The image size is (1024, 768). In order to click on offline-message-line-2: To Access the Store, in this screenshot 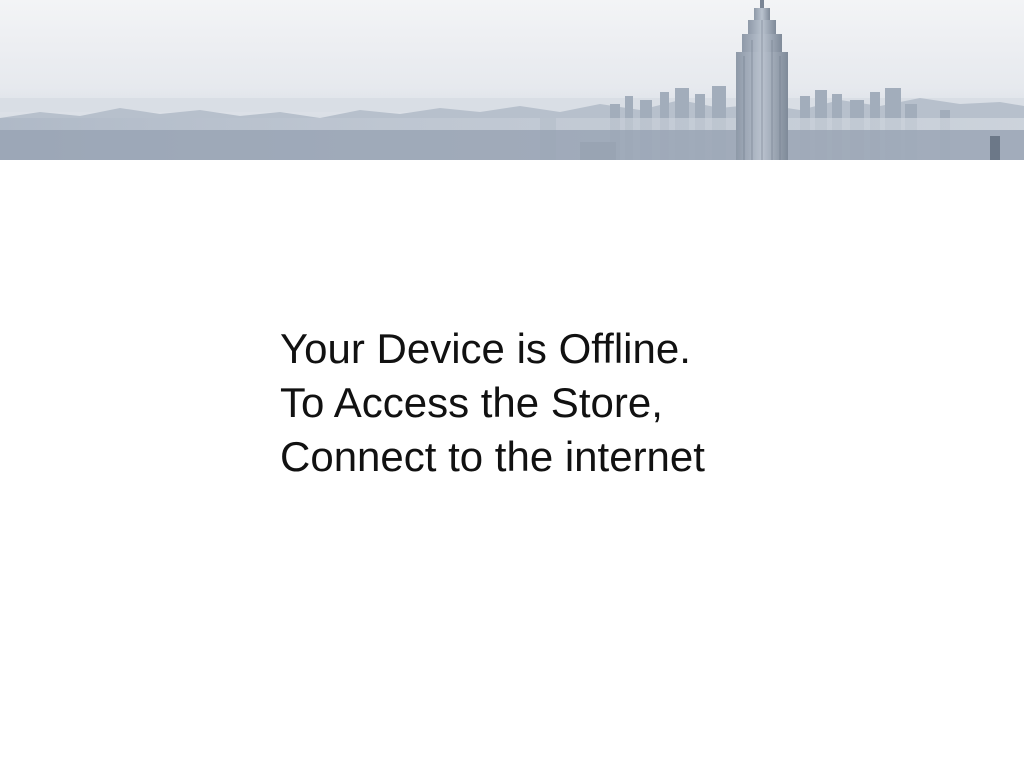, I will do `click(471, 402)`.